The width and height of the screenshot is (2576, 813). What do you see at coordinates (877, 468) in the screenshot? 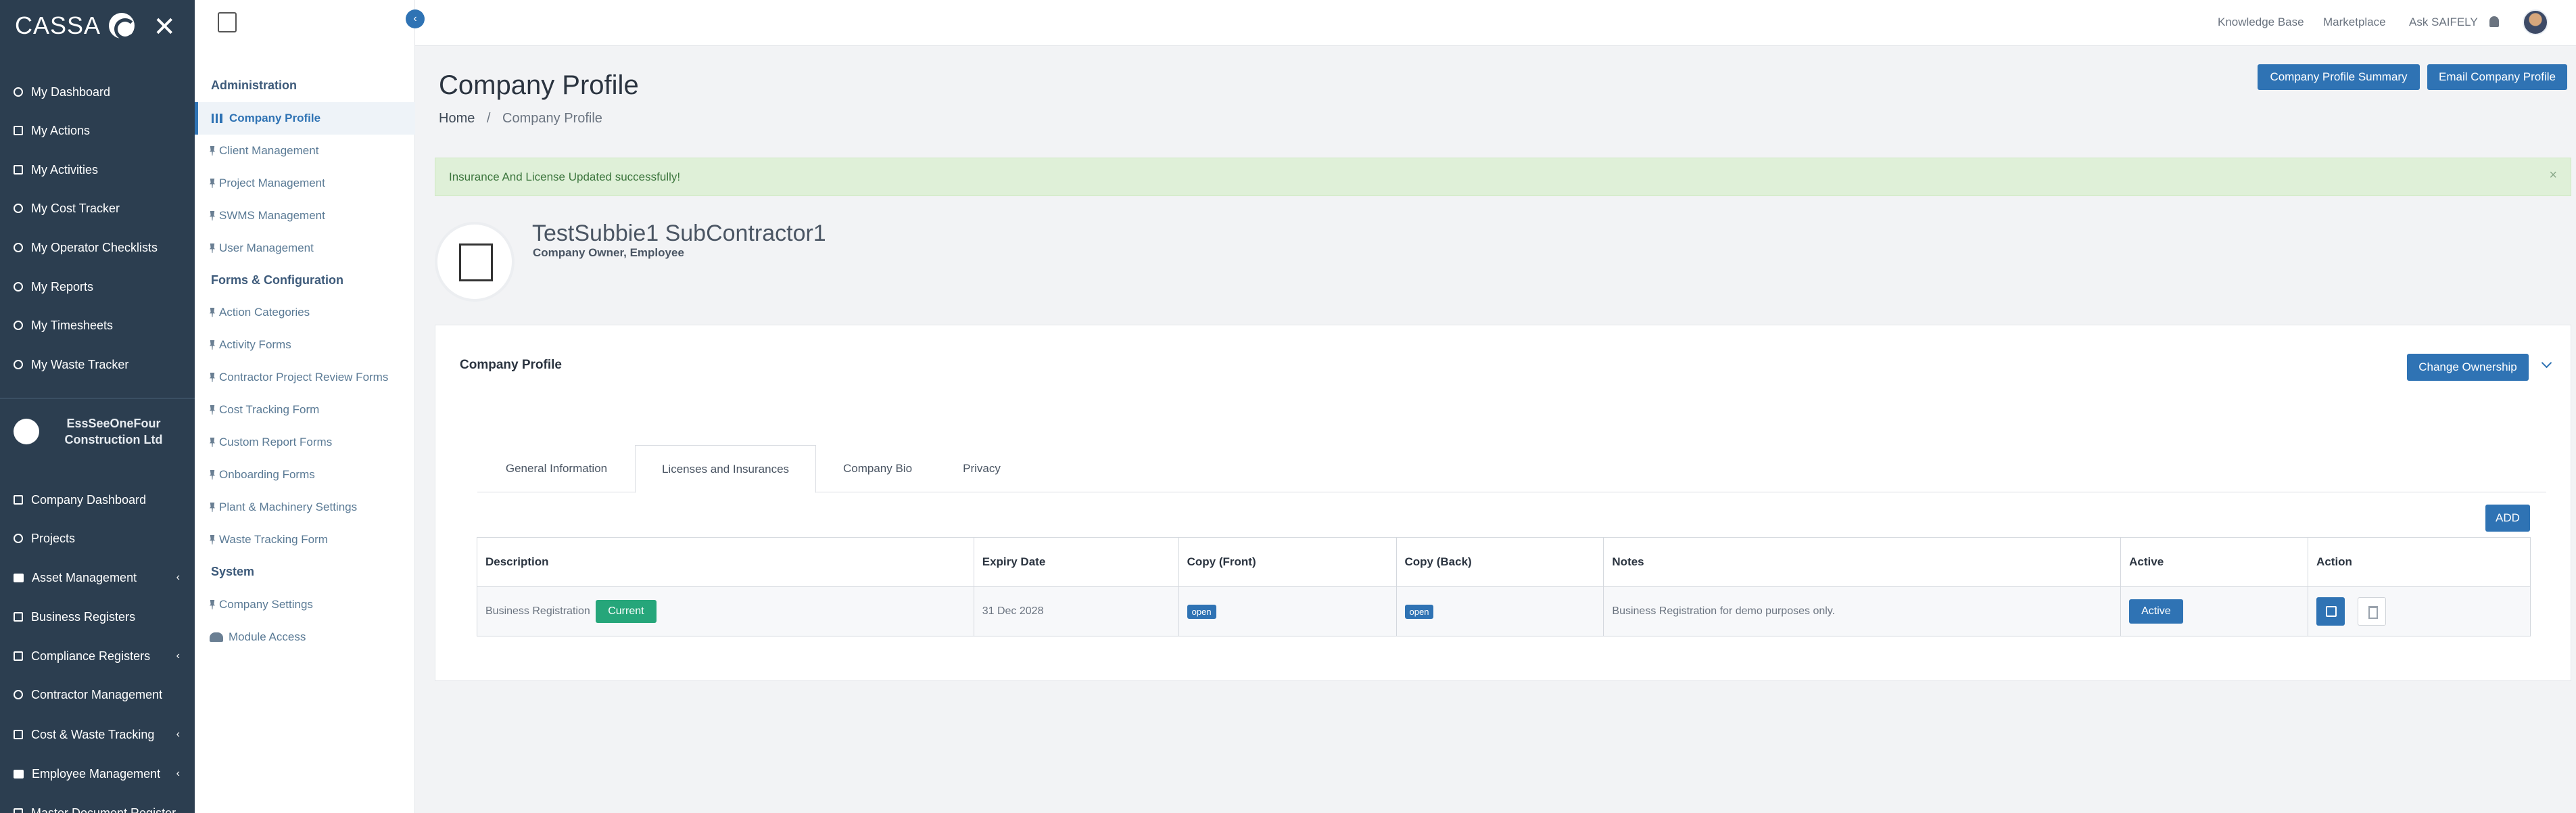
I see `tab-company-bio: Company Bio` at bounding box center [877, 468].